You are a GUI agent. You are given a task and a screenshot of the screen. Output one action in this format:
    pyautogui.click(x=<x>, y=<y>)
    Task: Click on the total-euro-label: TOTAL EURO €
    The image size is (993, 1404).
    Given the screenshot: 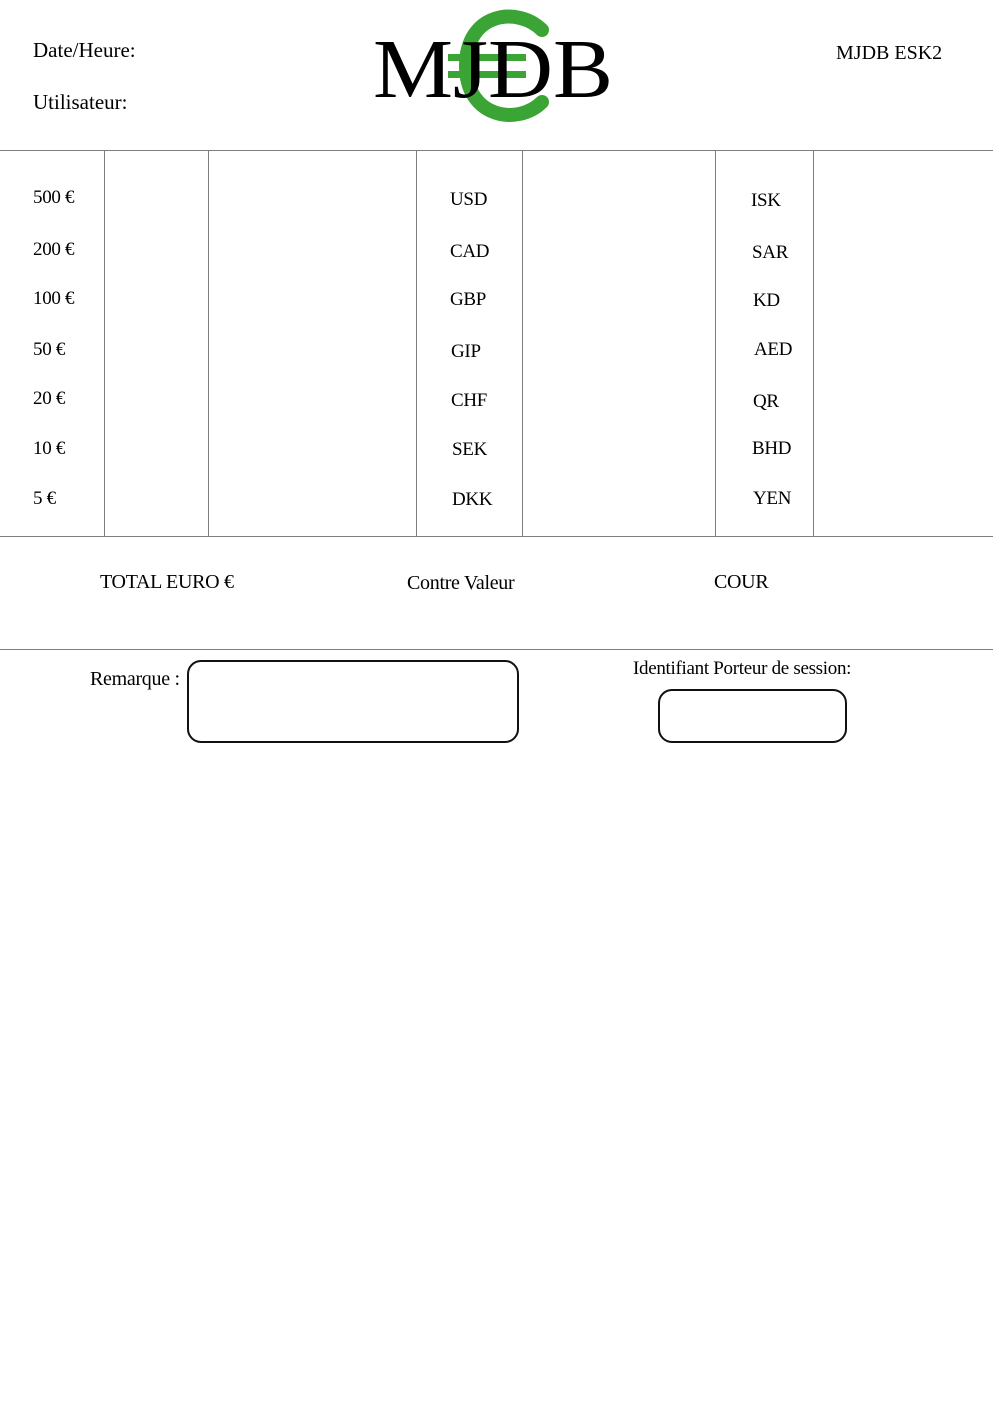 What is the action you would take?
    pyautogui.click(x=167, y=582)
    